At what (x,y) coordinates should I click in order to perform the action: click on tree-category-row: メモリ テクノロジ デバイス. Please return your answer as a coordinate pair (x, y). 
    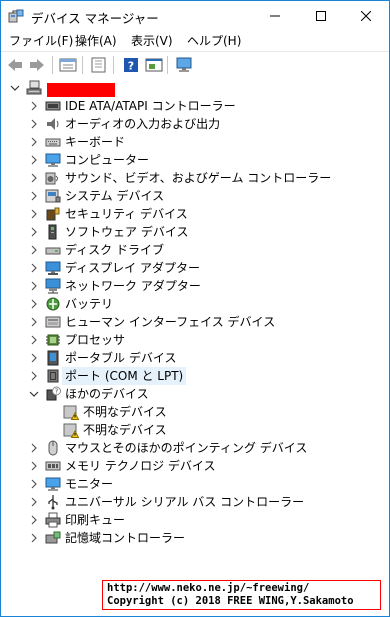
    Looking at the image, I should click on (195, 466).